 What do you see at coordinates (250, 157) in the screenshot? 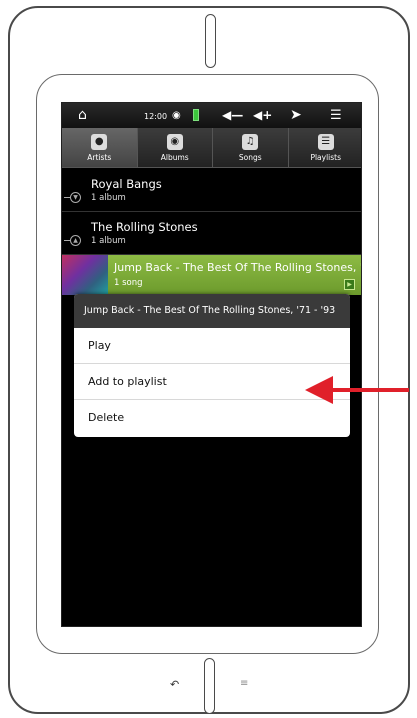
I see `tab-label: Songs` at bounding box center [250, 157].